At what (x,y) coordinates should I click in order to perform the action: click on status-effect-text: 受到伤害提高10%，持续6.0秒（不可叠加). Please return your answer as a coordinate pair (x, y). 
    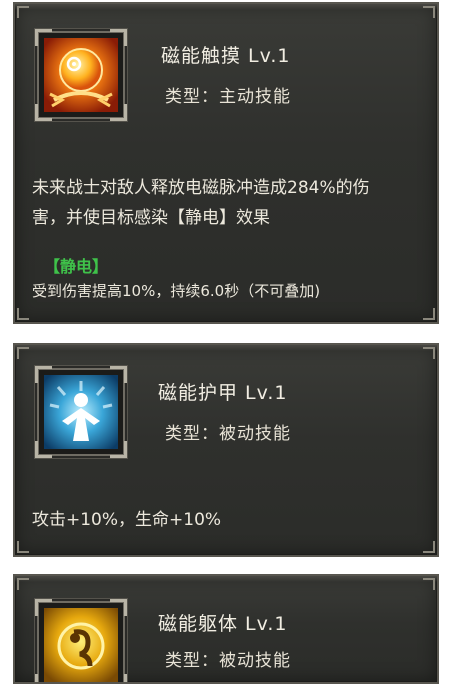
    Looking at the image, I should click on (176, 291).